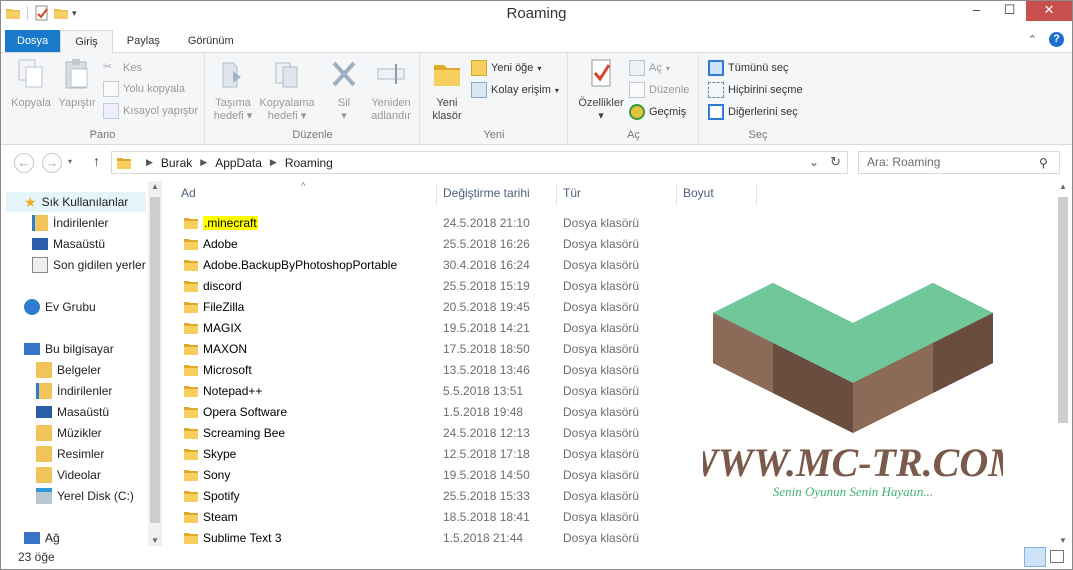 The height and width of the screenshot is (570, 1073). I want to click on nav-homegroup: Ev Grubu, so click(60, 307).